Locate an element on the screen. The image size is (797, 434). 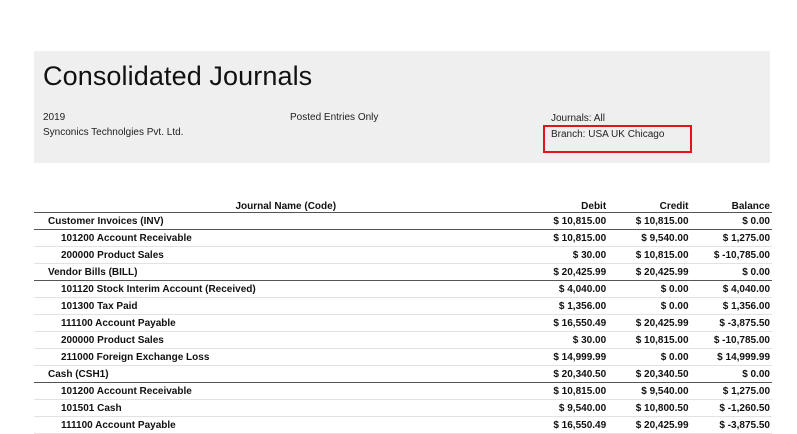
row-name: Customer Invoices (INV) is located at coordinates (287, 221).